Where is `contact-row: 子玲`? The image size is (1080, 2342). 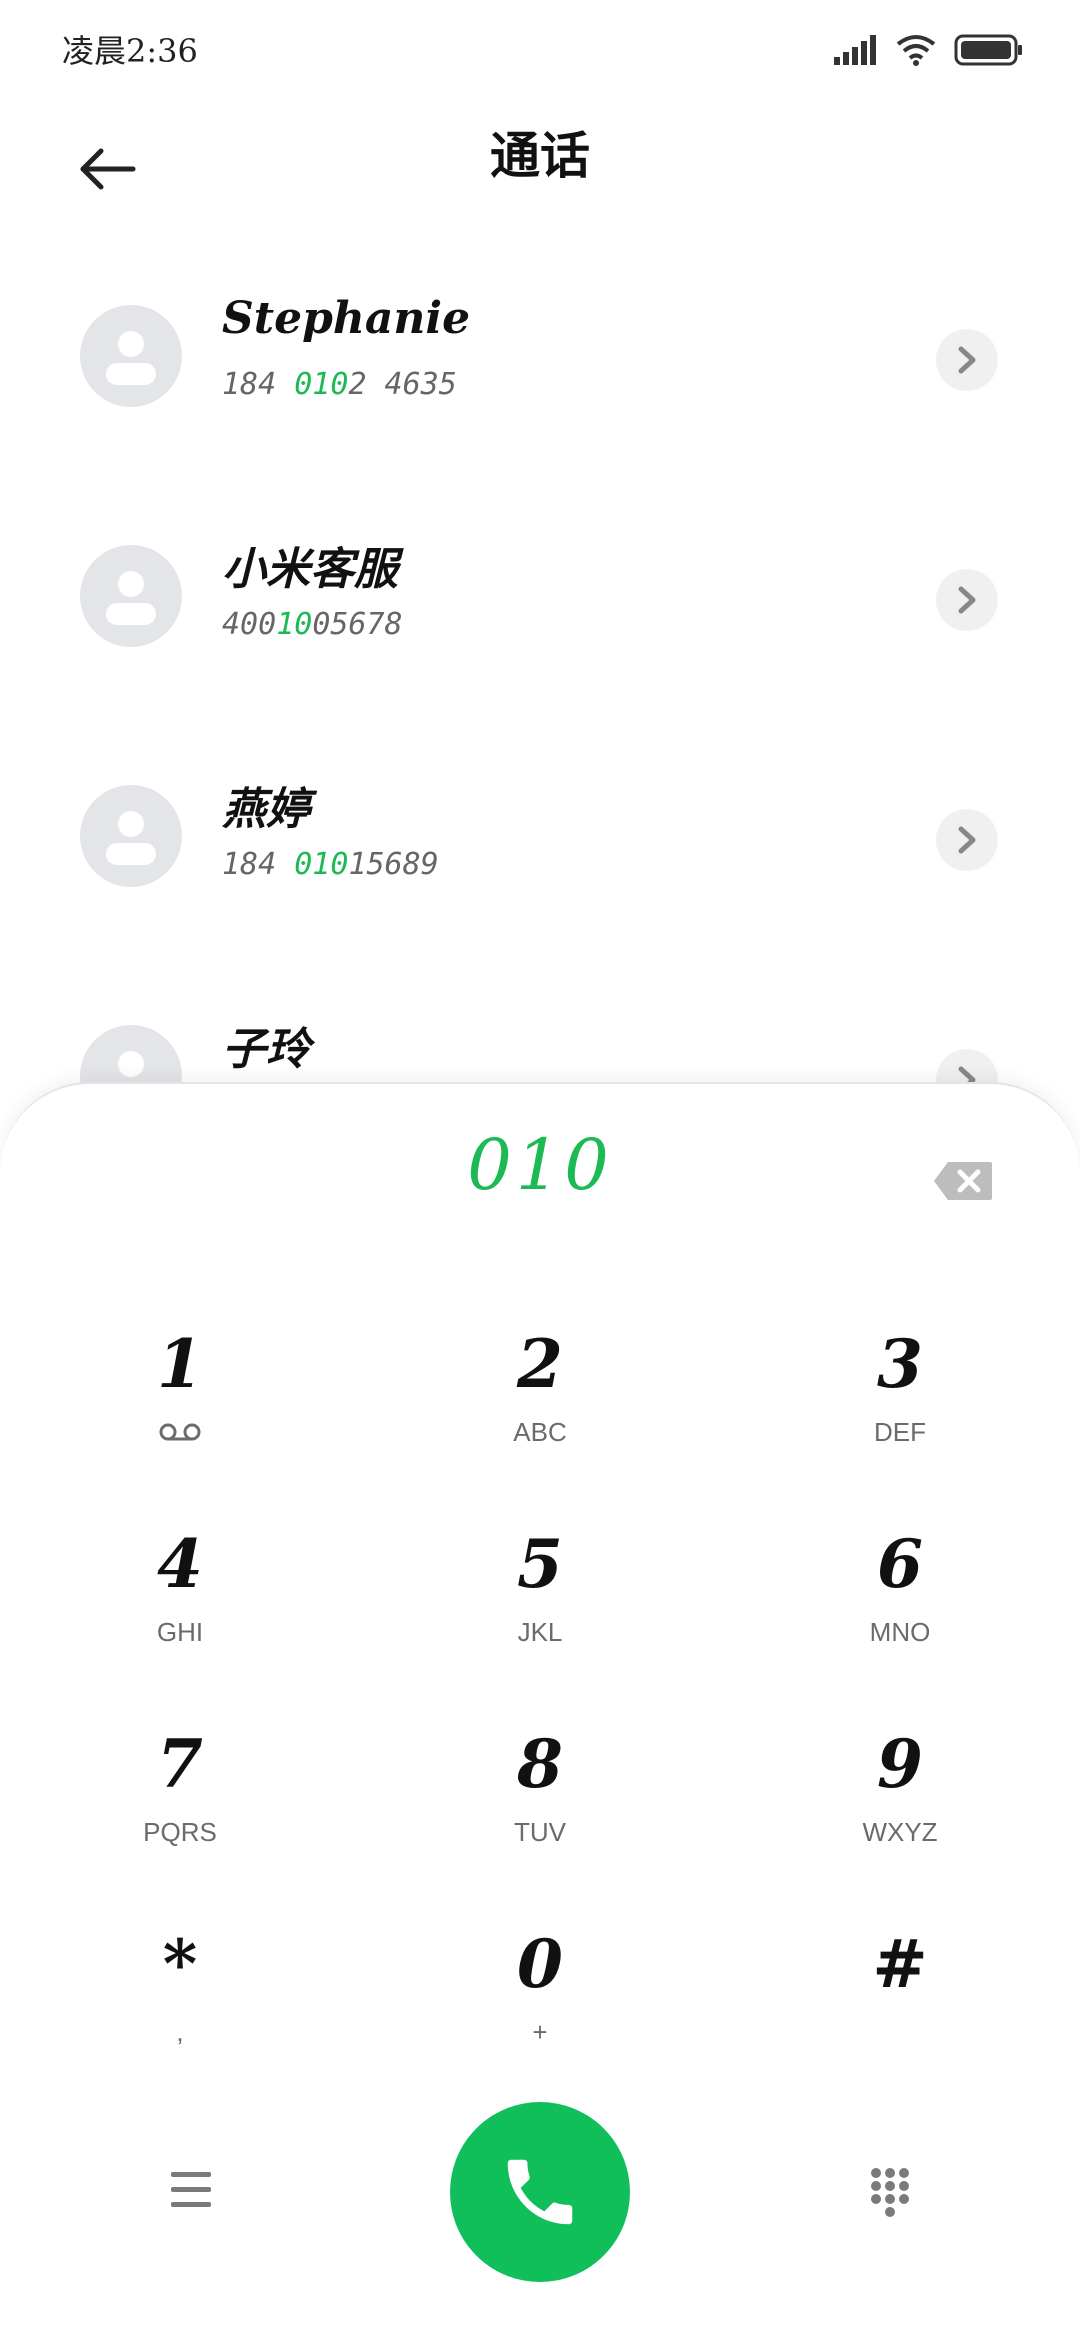
contact-row: 子玲 is located at coordinates (540, 1035).